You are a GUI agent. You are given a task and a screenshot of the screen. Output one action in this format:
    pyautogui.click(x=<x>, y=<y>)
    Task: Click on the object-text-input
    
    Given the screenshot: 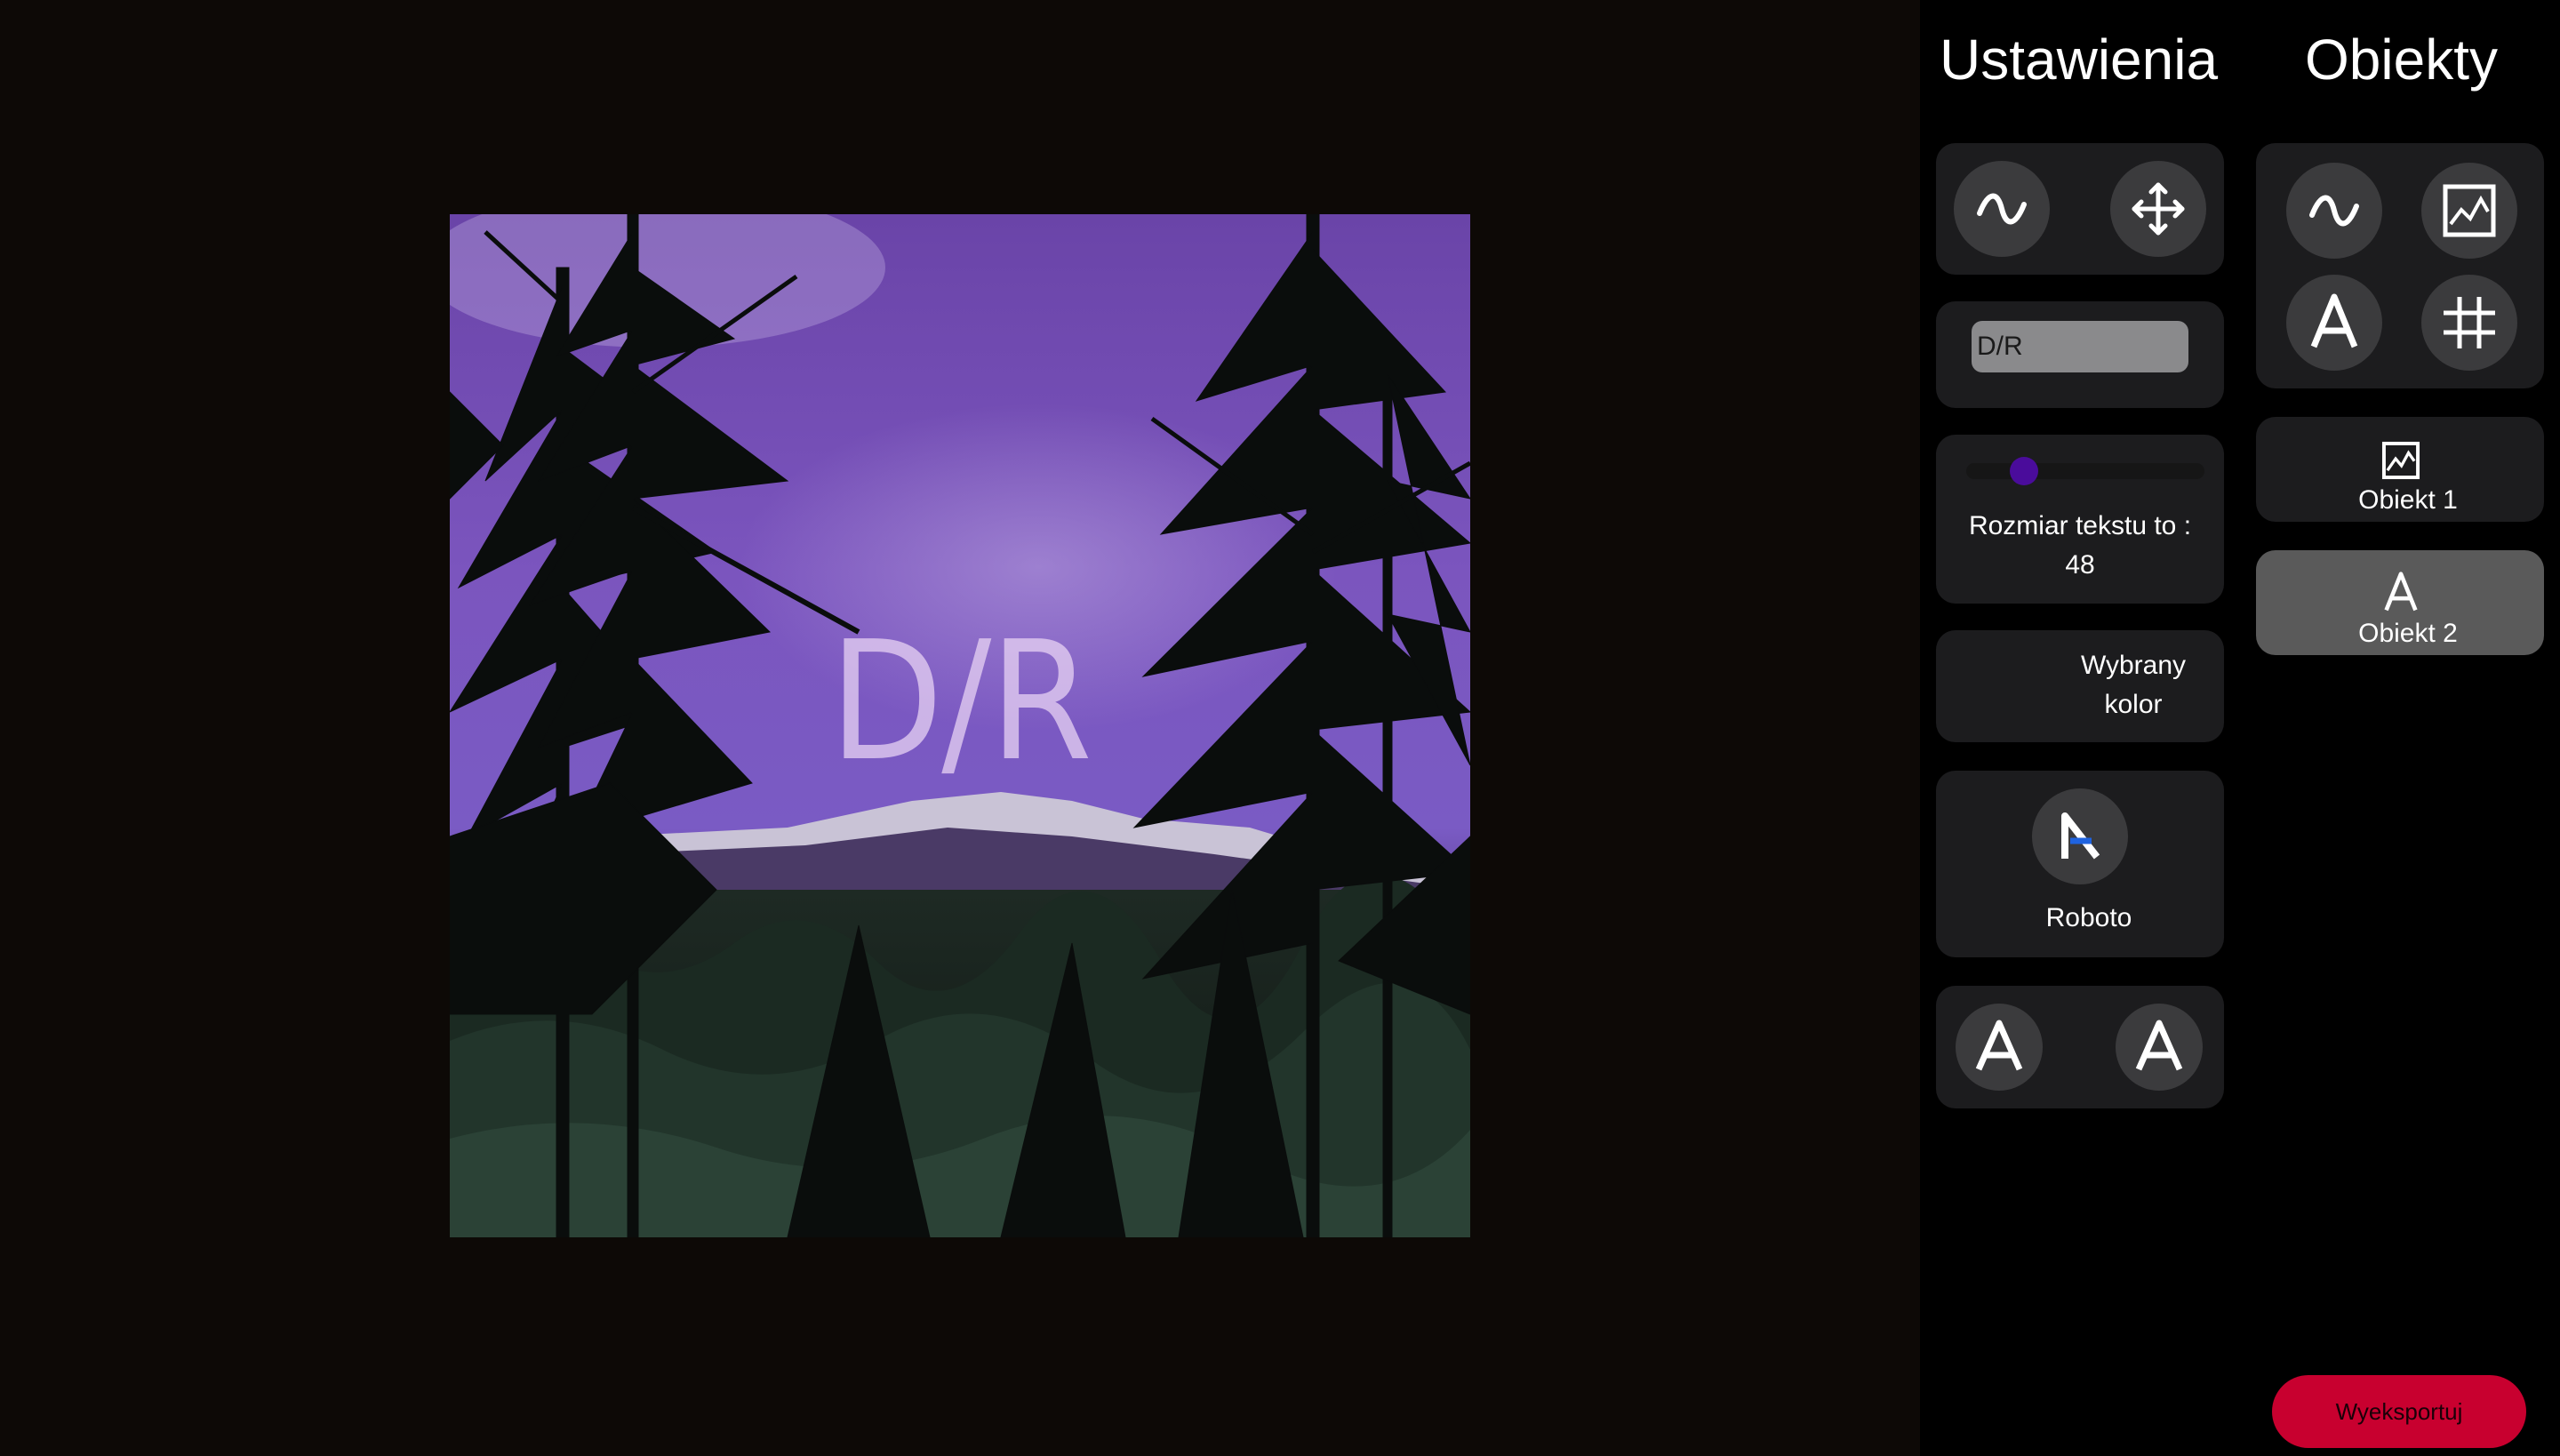 What is the action you would take?
    pyautogui.click(x=2080, y=346)
    